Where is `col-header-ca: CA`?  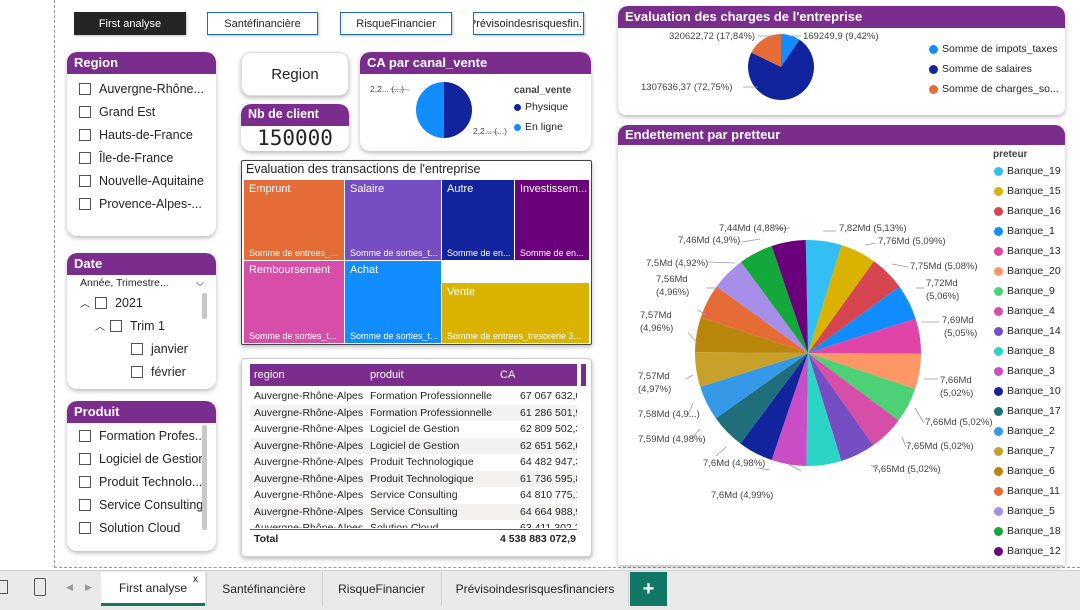
col-header-ca: CA is located at coordinates (507, 375).